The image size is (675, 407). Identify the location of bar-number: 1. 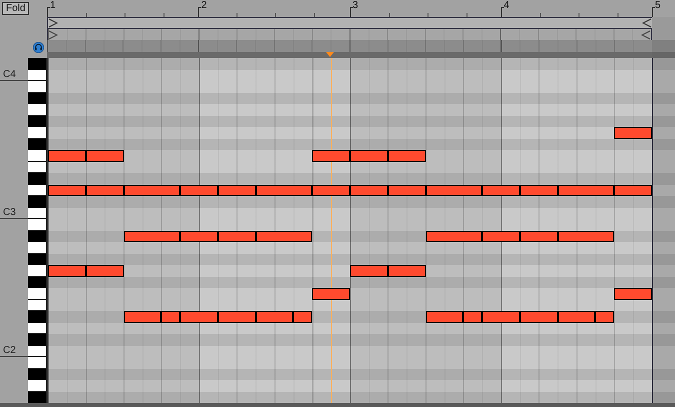
(53, 6).